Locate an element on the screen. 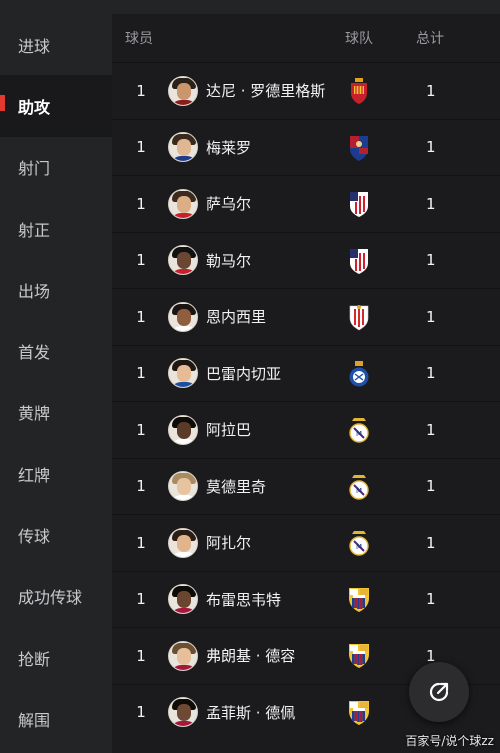  sidebar-item-label: 助攻 is located at coordinates (34, 107).